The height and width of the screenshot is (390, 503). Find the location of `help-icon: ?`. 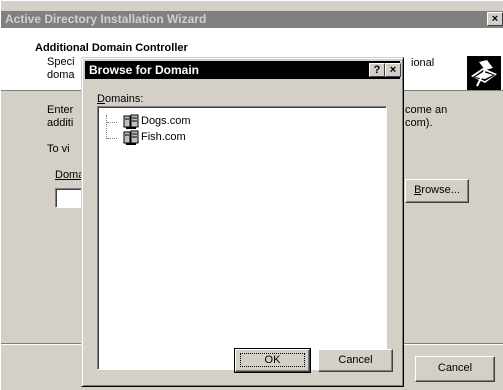

help-icon: ? is located at coordinates (377, 70).